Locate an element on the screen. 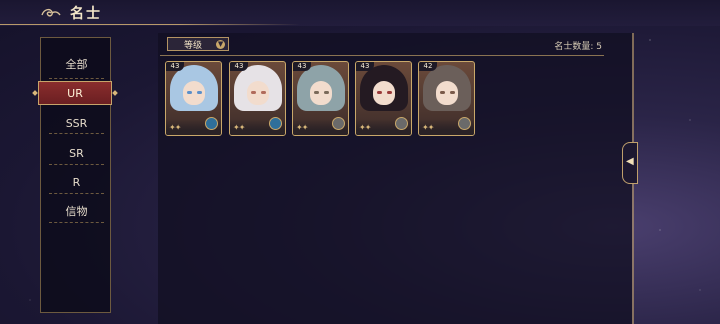  sidebar-divider is located at coordinates (76, 78).